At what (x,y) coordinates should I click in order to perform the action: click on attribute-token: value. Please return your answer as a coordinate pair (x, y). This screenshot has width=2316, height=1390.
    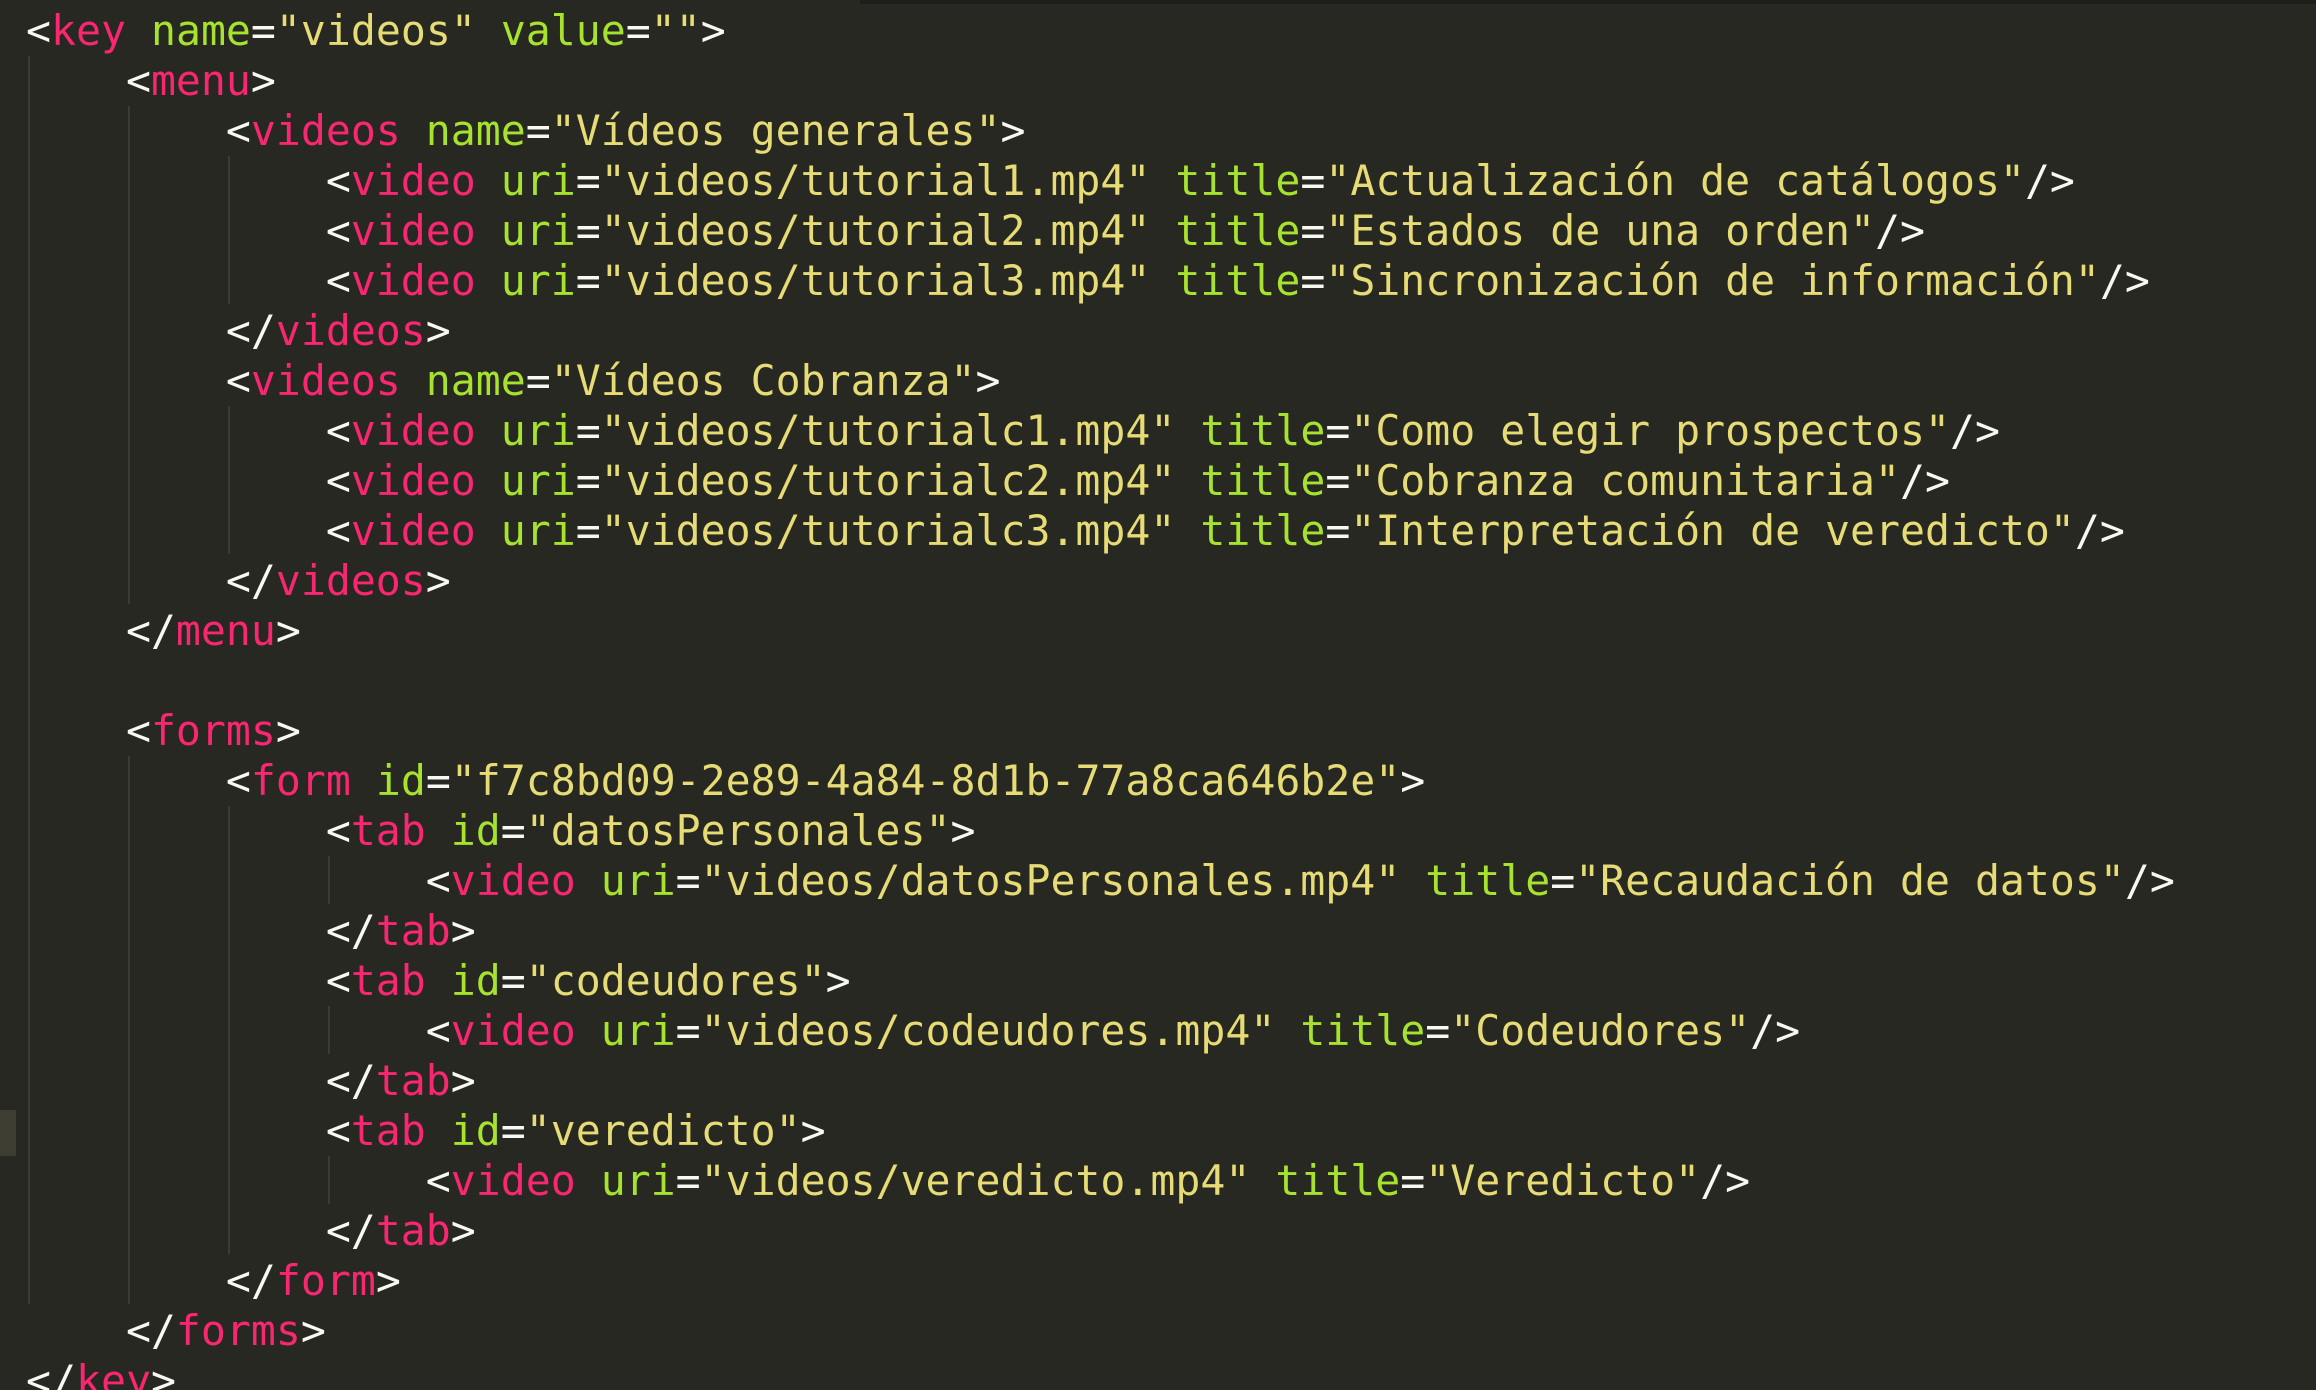
    Looking at the image, I should click on (563, 30).